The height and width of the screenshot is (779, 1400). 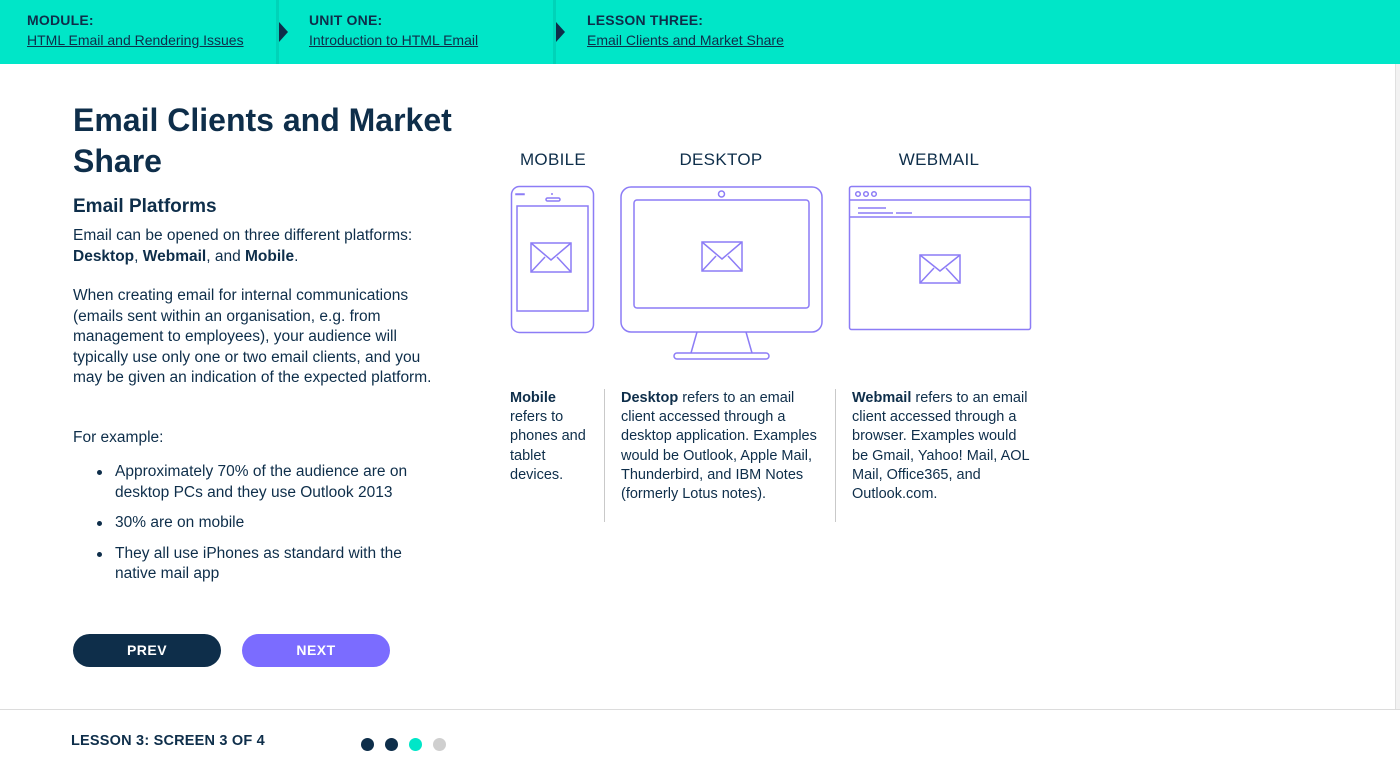 I want to click on platform-label-webmail: WEBMAIL, so click(x=939, y=159).